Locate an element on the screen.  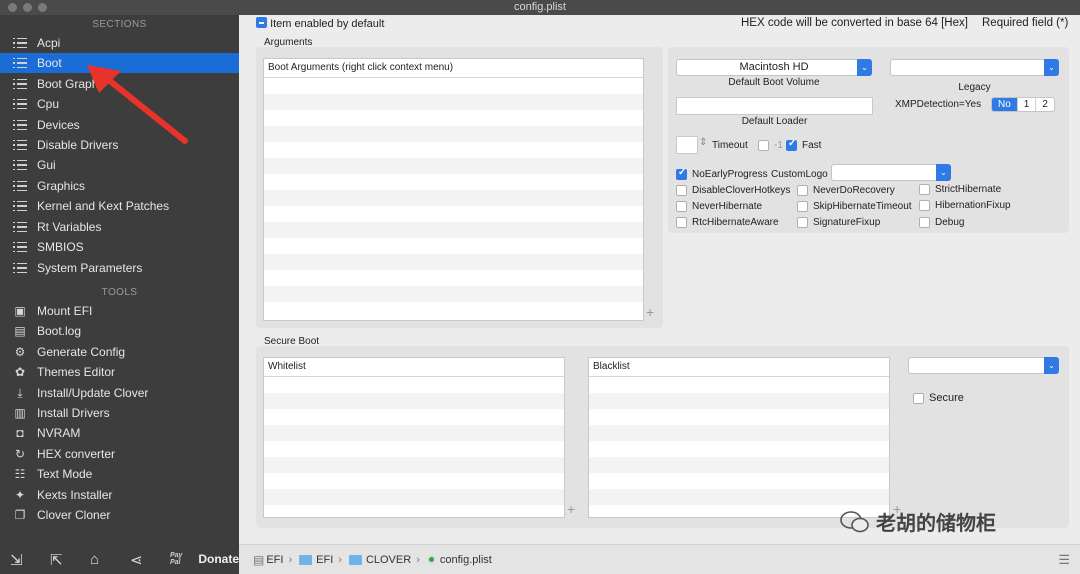
tool-themes-editor: ✿ Themes Editor is located at coordinates (125, 372).